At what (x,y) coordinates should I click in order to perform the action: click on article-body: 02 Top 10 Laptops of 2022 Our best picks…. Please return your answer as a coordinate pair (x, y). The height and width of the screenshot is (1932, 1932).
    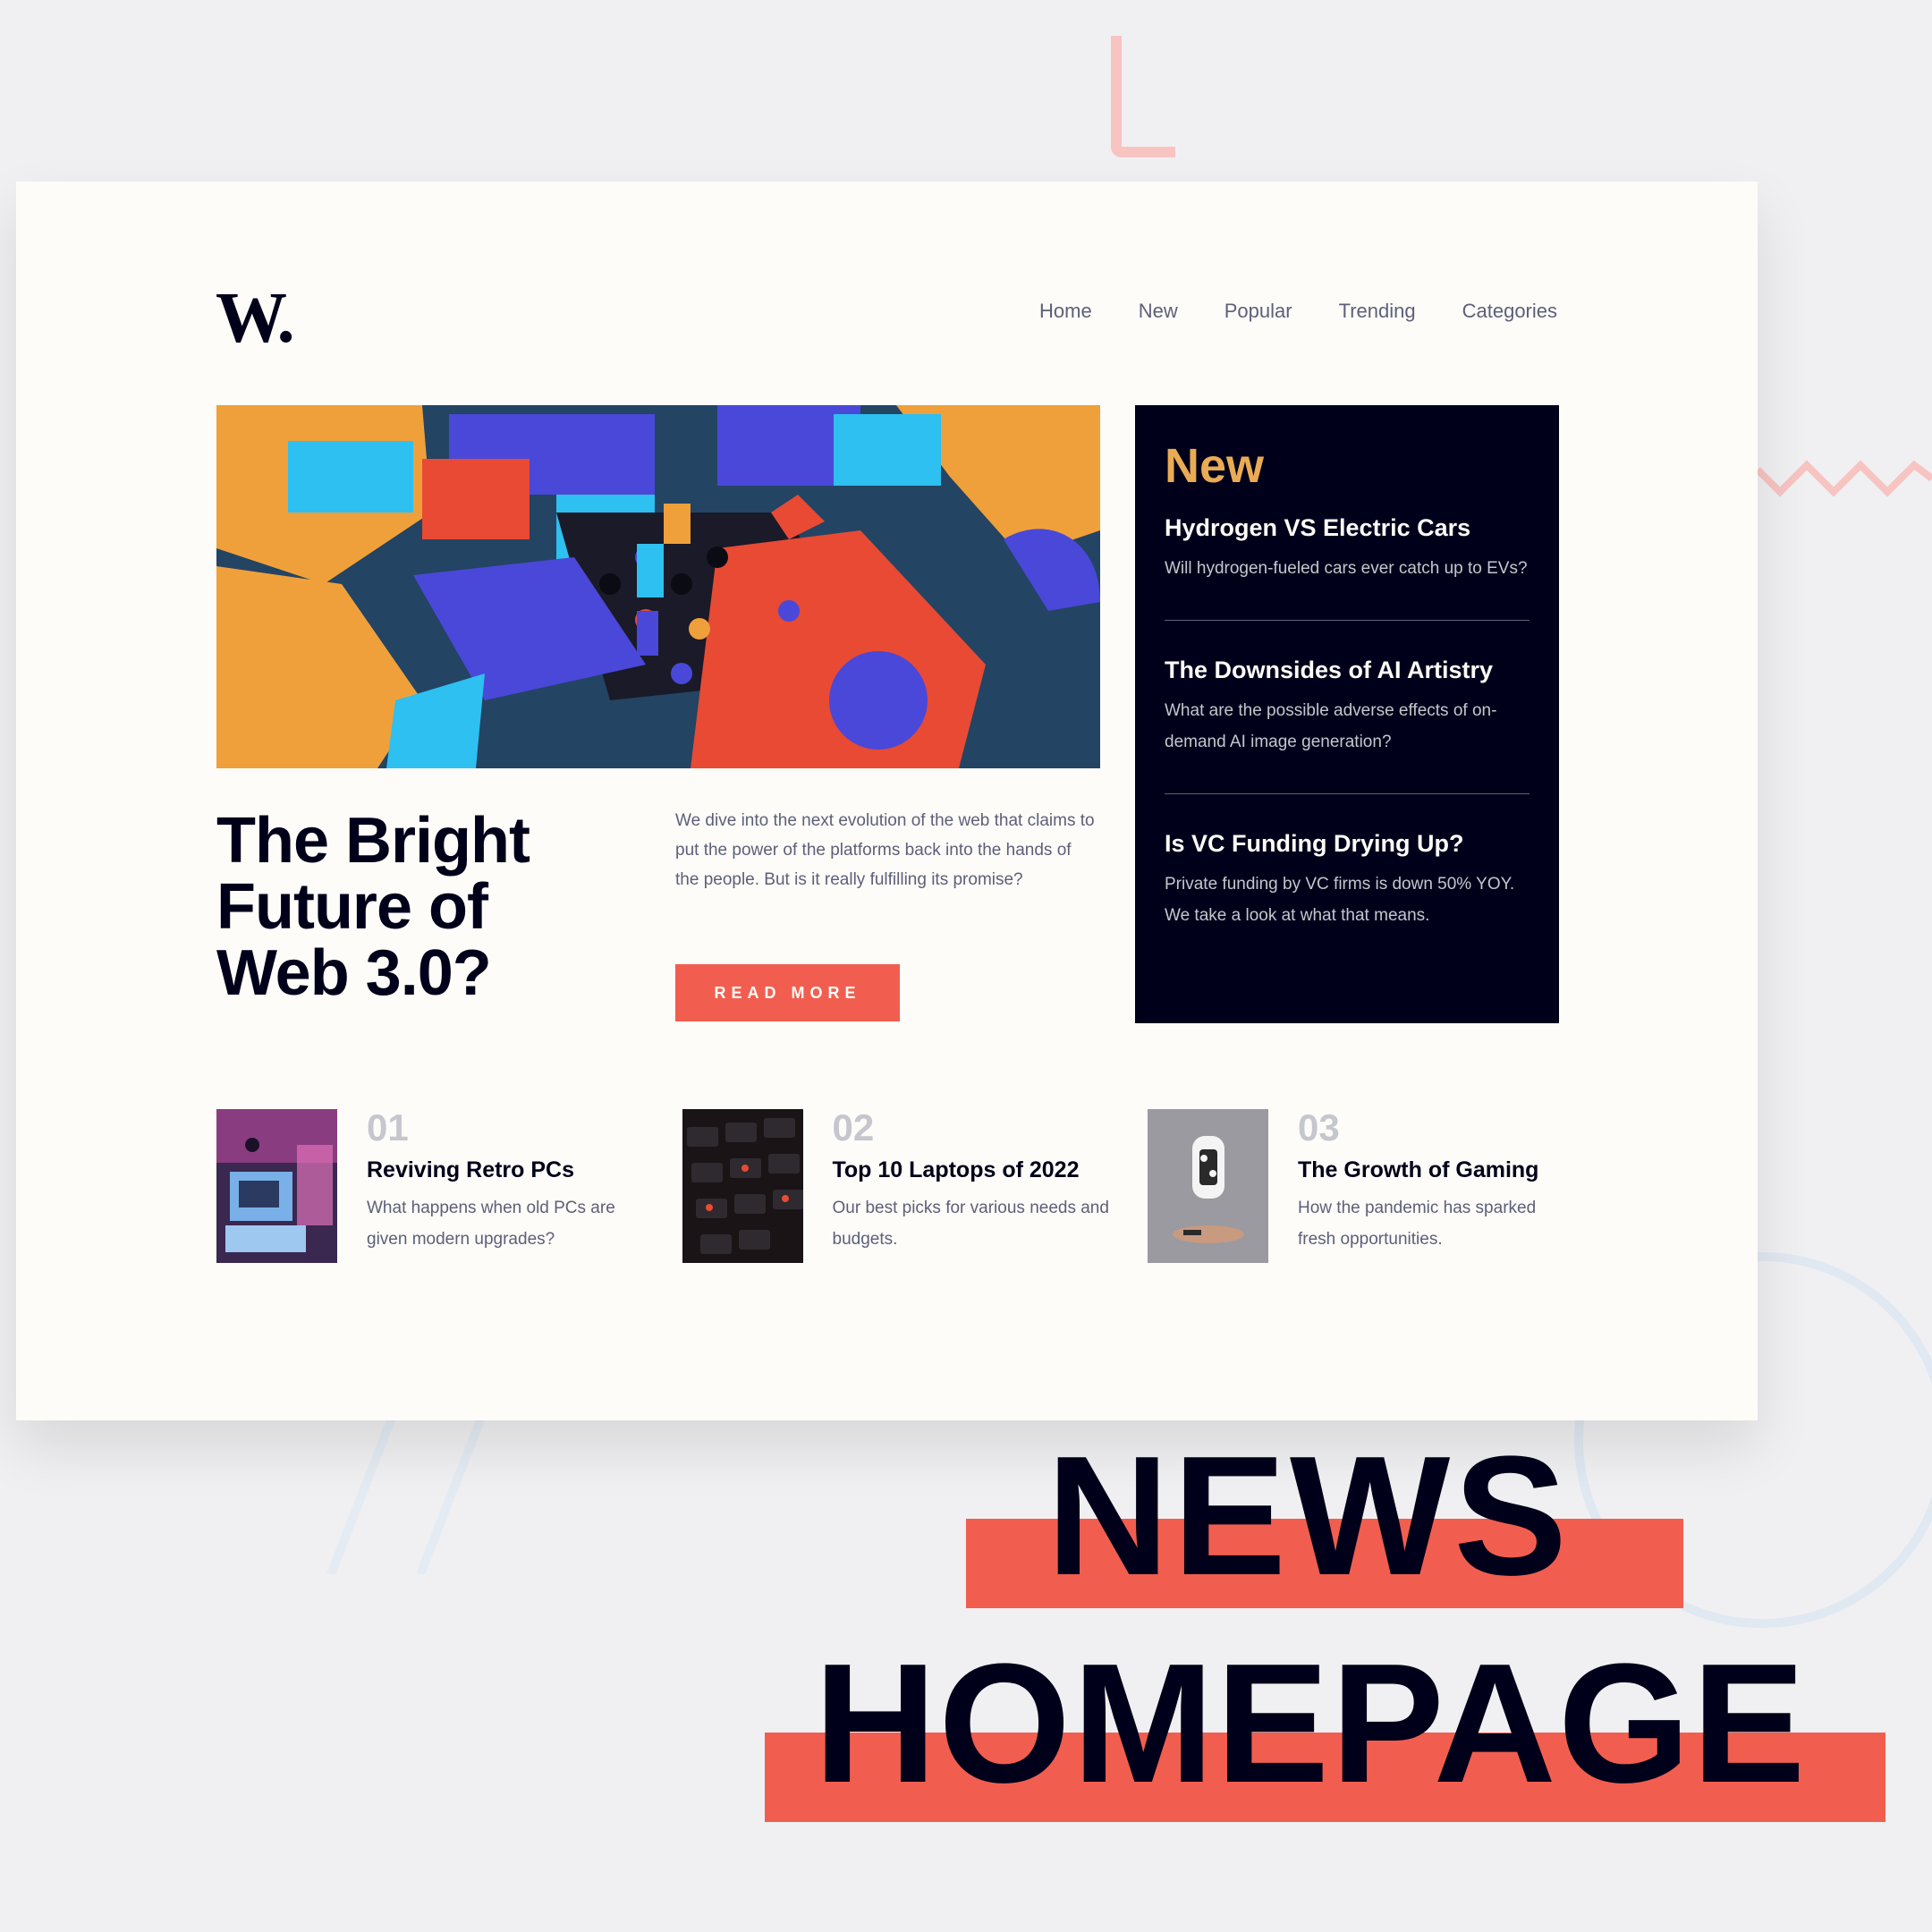
    Looking at the image, I should click on (971, 1186).